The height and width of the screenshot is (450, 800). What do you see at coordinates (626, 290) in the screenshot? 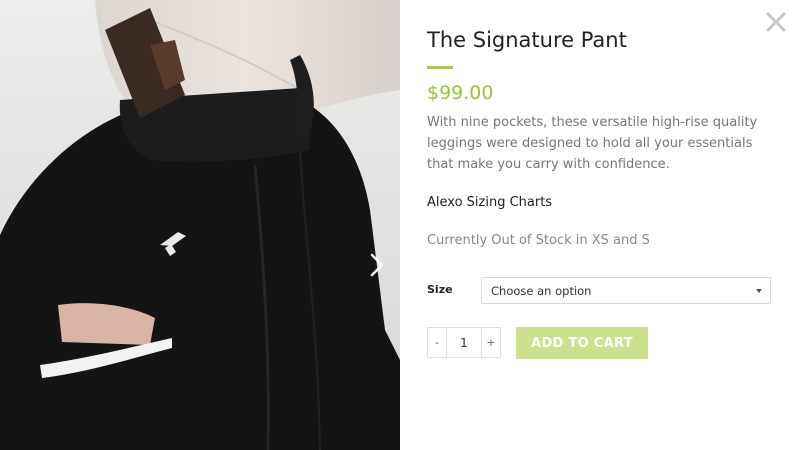
I see `size-select: Choose an option` at bounding box center [626, 290].